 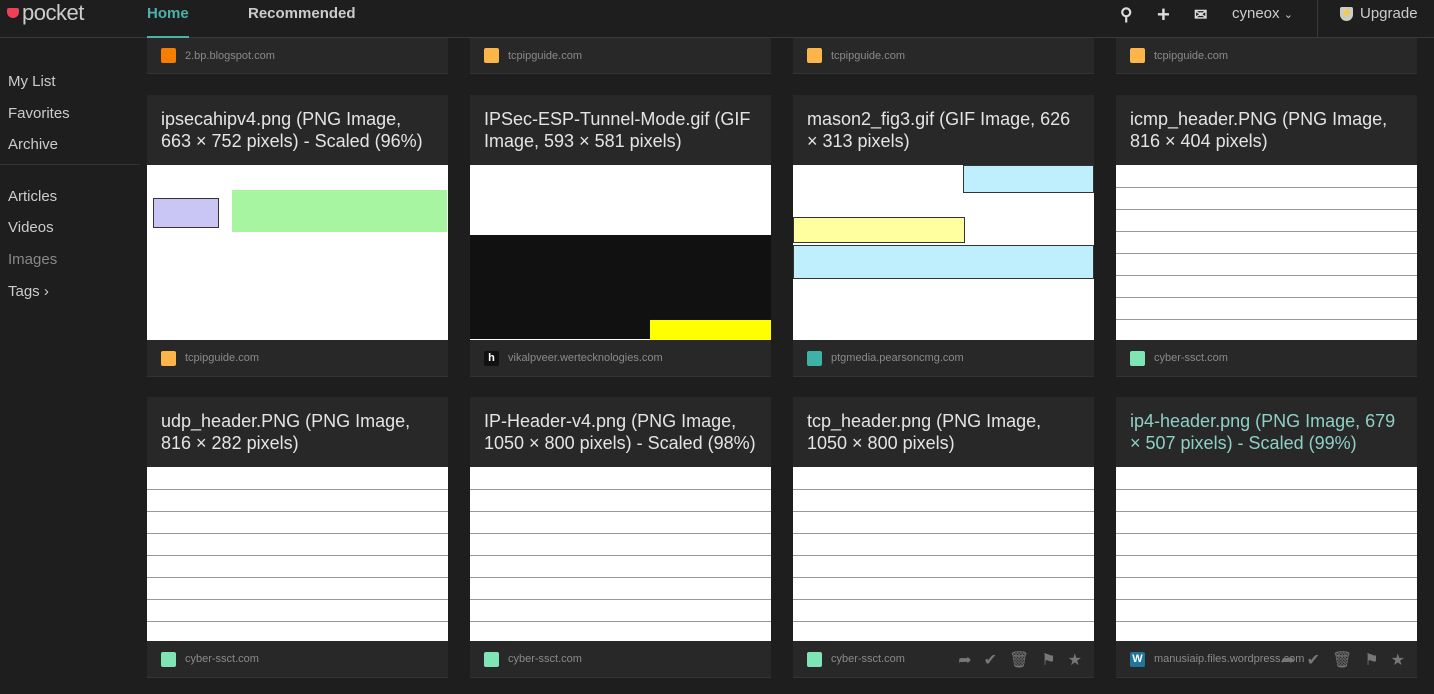 What do you see at coordinates (1262, 13) in the screenshot?
I see `user-menu: cyneox ⌄` at bounding box center [1262, 13].